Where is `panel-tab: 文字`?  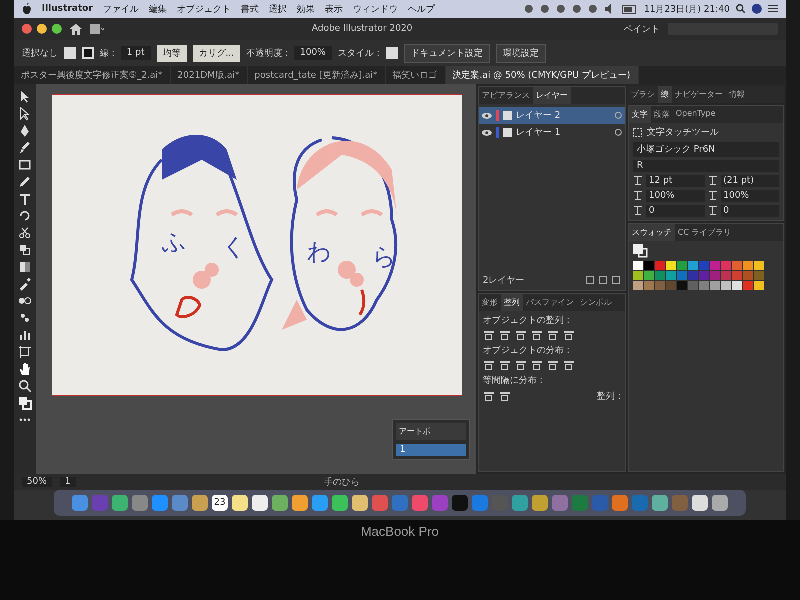 panel-tab: 文字 is located at coordinates (640, 114).